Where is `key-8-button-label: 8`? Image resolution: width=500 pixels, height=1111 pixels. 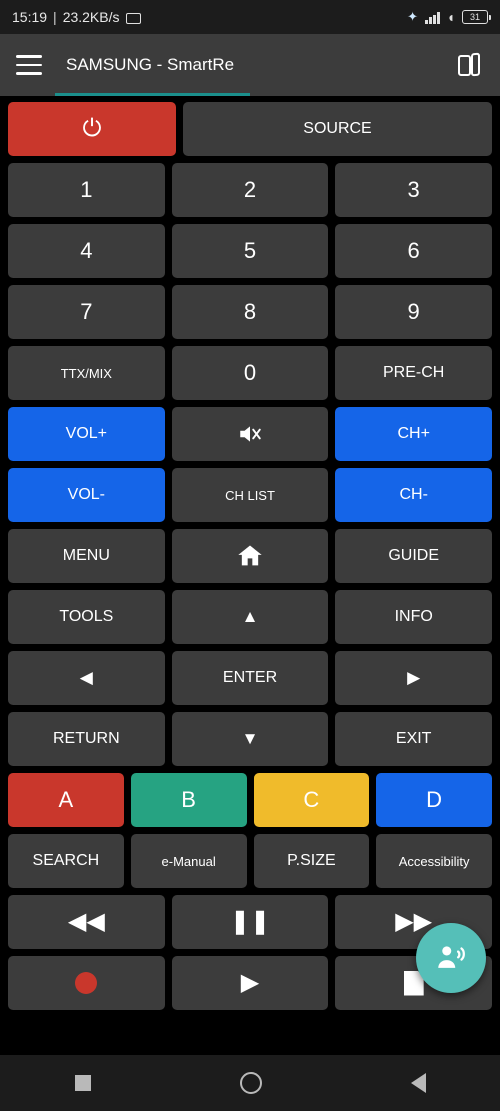
key-8-button-label: 8 is located at coordinates (250, 311).